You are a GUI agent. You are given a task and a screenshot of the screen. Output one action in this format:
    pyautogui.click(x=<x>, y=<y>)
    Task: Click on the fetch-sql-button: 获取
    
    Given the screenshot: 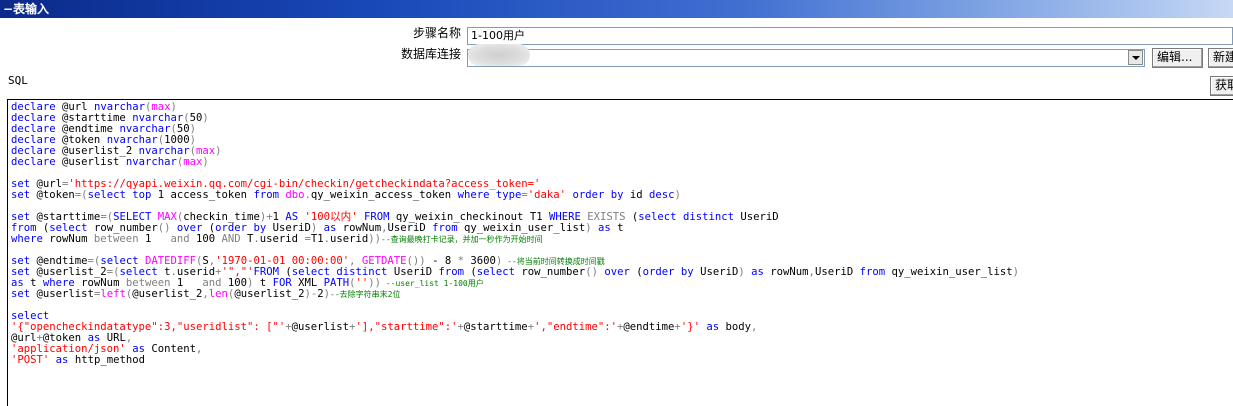 What is the action you would take?
    pyautogui.click(x=1221, y=86)
    